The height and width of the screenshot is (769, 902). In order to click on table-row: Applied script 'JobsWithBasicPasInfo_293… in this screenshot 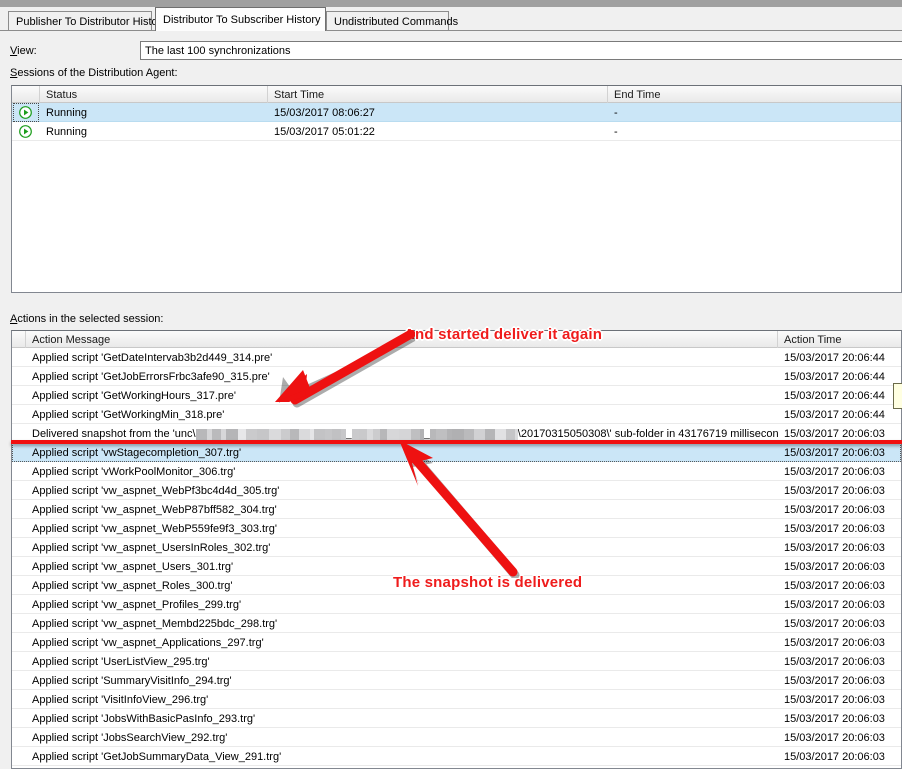, I will do `click(456, 718)`.